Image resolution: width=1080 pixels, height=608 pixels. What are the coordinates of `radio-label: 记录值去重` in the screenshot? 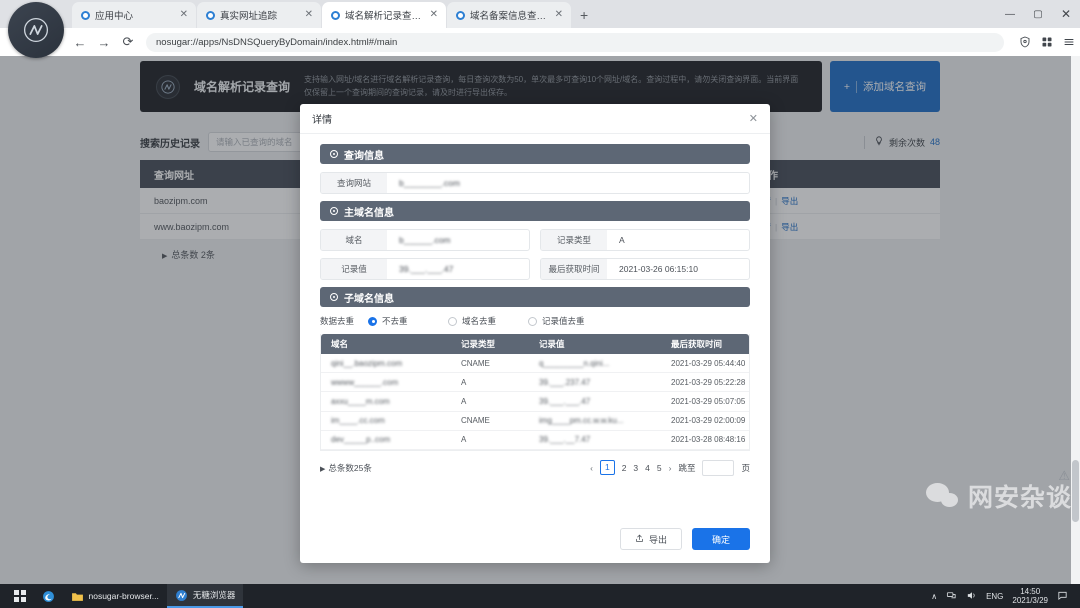 It's located at (563, 321).